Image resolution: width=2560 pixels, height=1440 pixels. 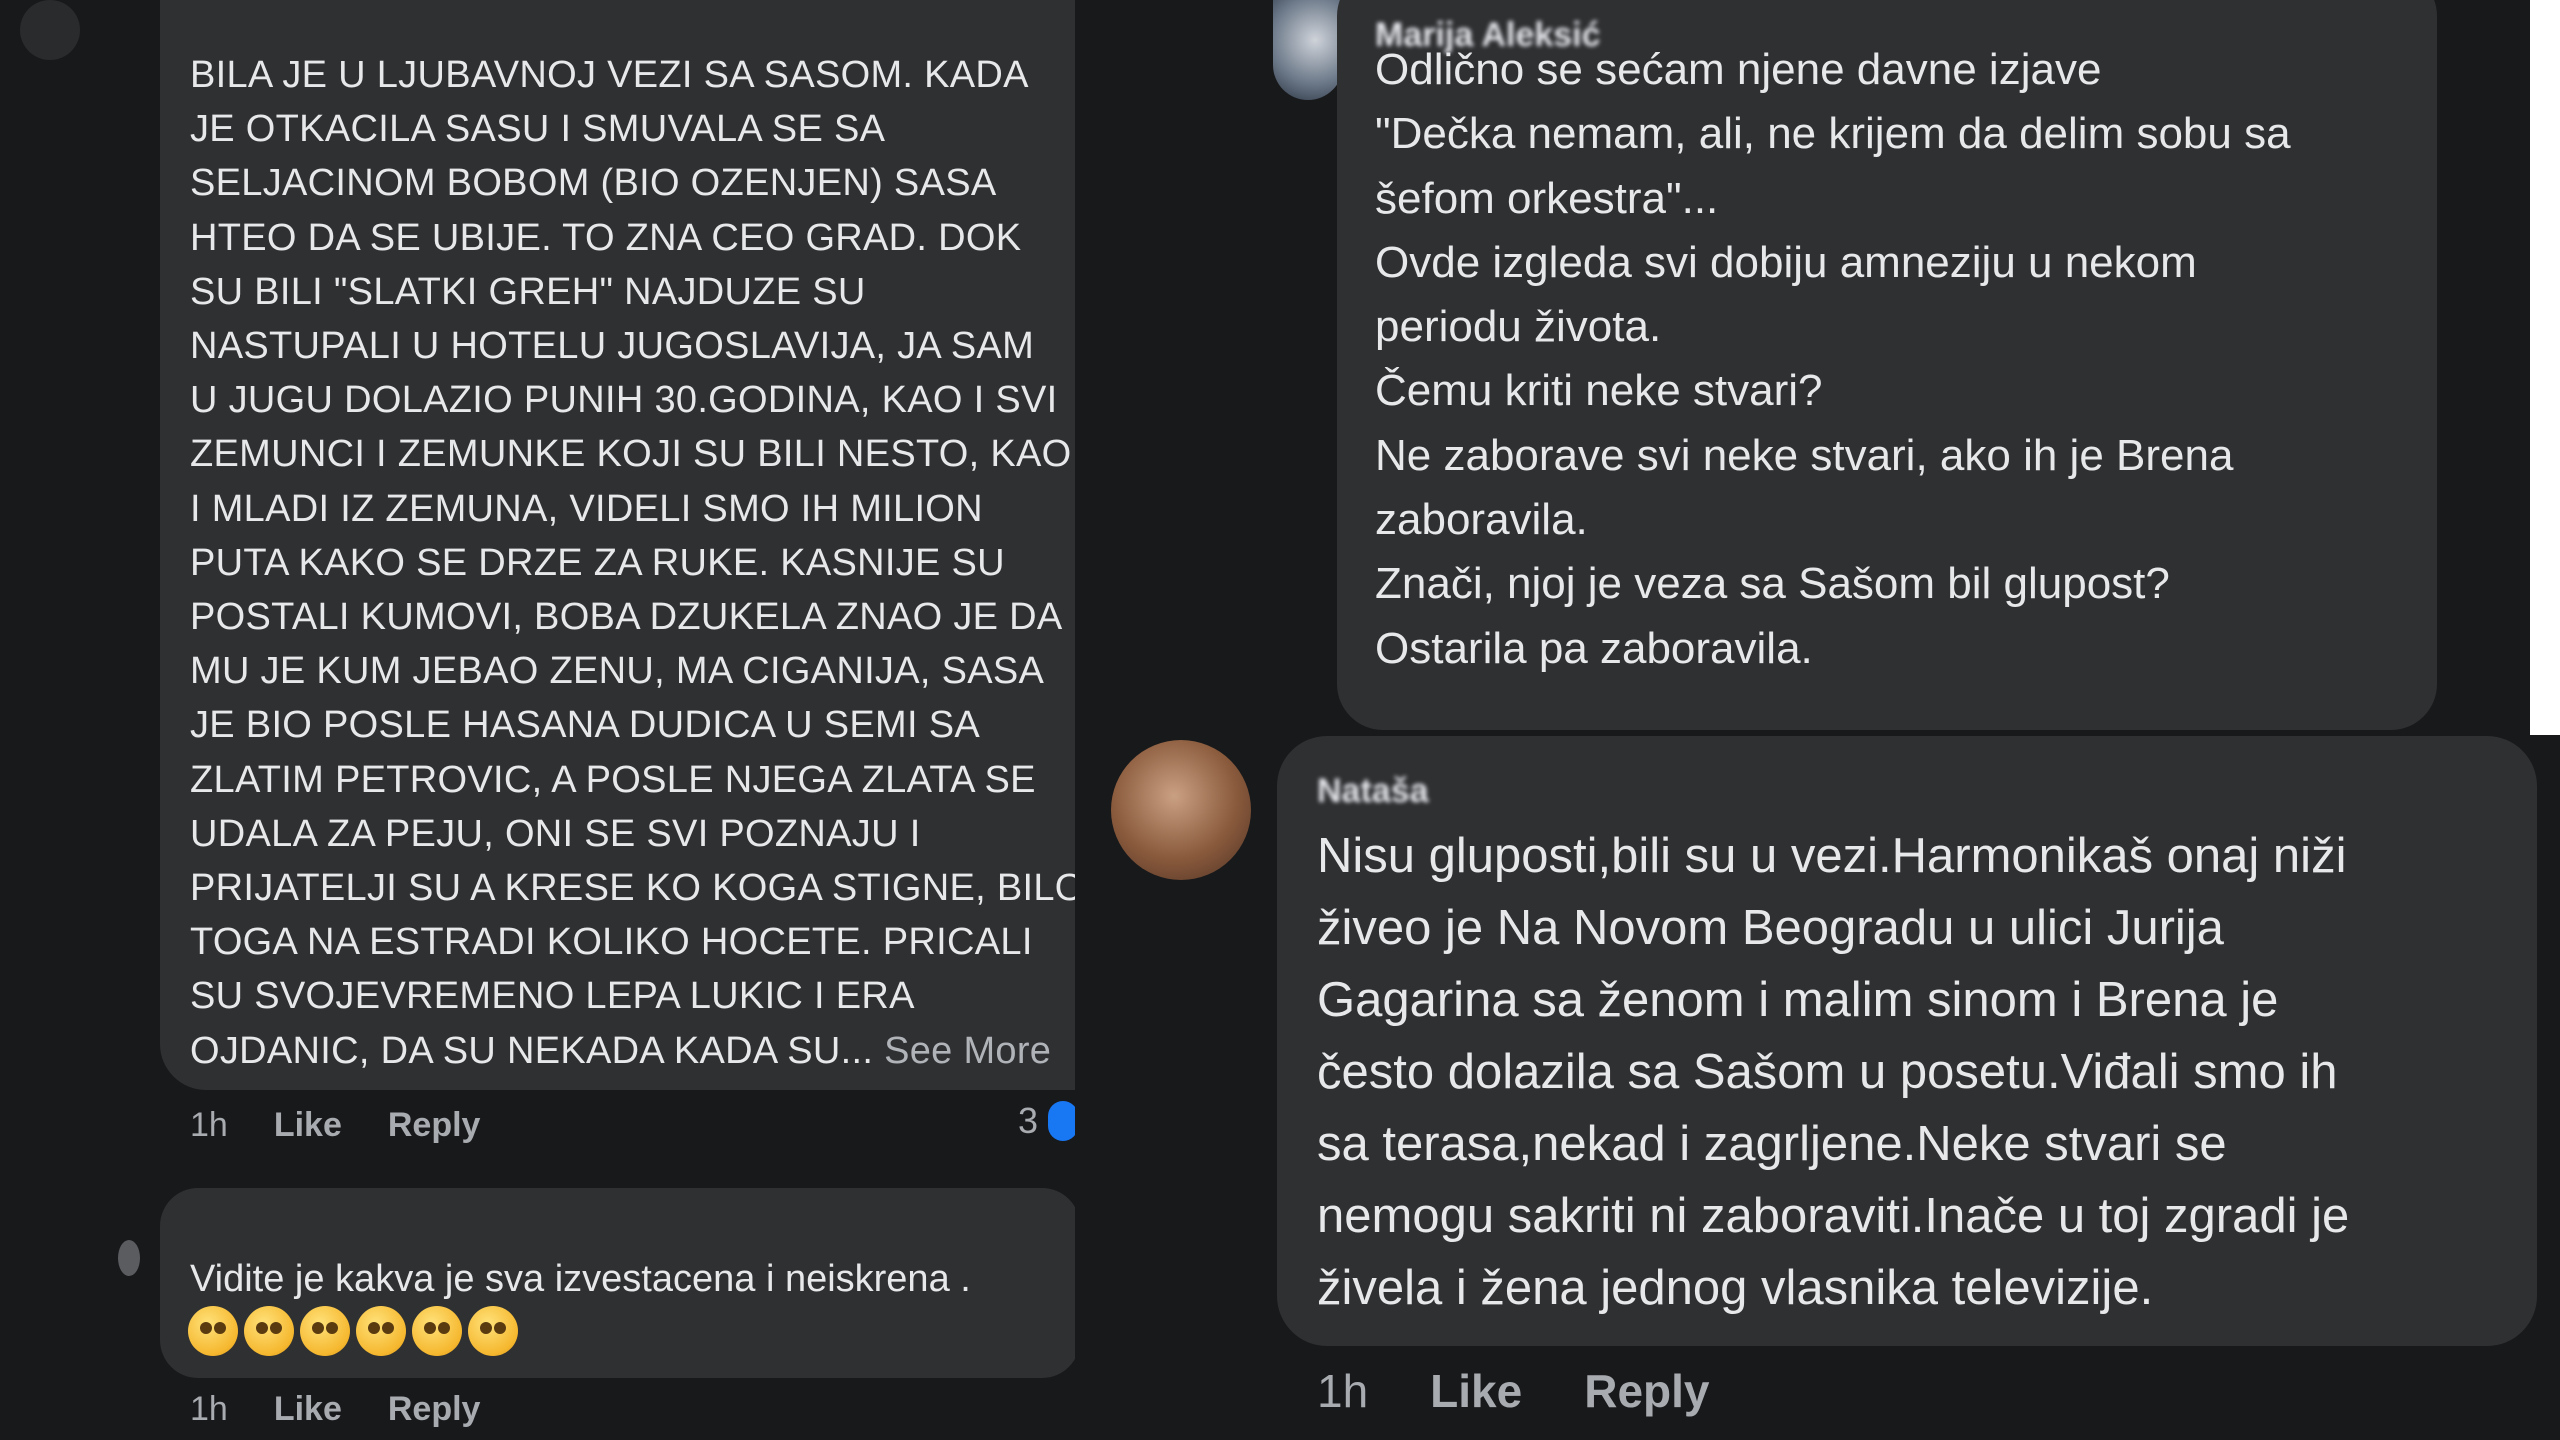 What do you see at coordinates (967, 1051) in the screenshot?
I see `see-more-link: See More` at bounding box center [967, 1051].